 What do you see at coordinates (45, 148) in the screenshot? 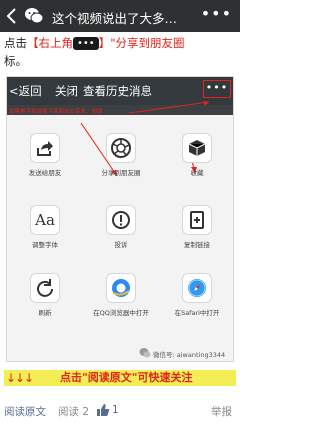
I see `share-arrow-icon` at bounding box center [45, 148].